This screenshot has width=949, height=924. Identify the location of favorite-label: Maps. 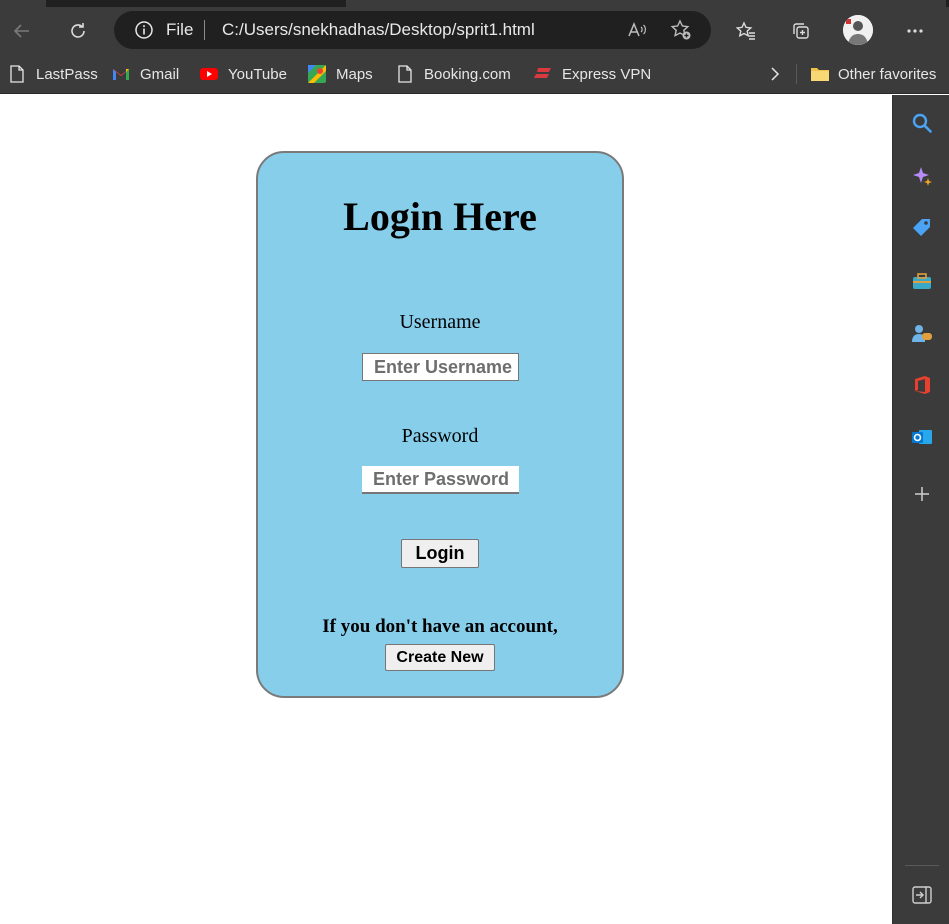
(354, 74).